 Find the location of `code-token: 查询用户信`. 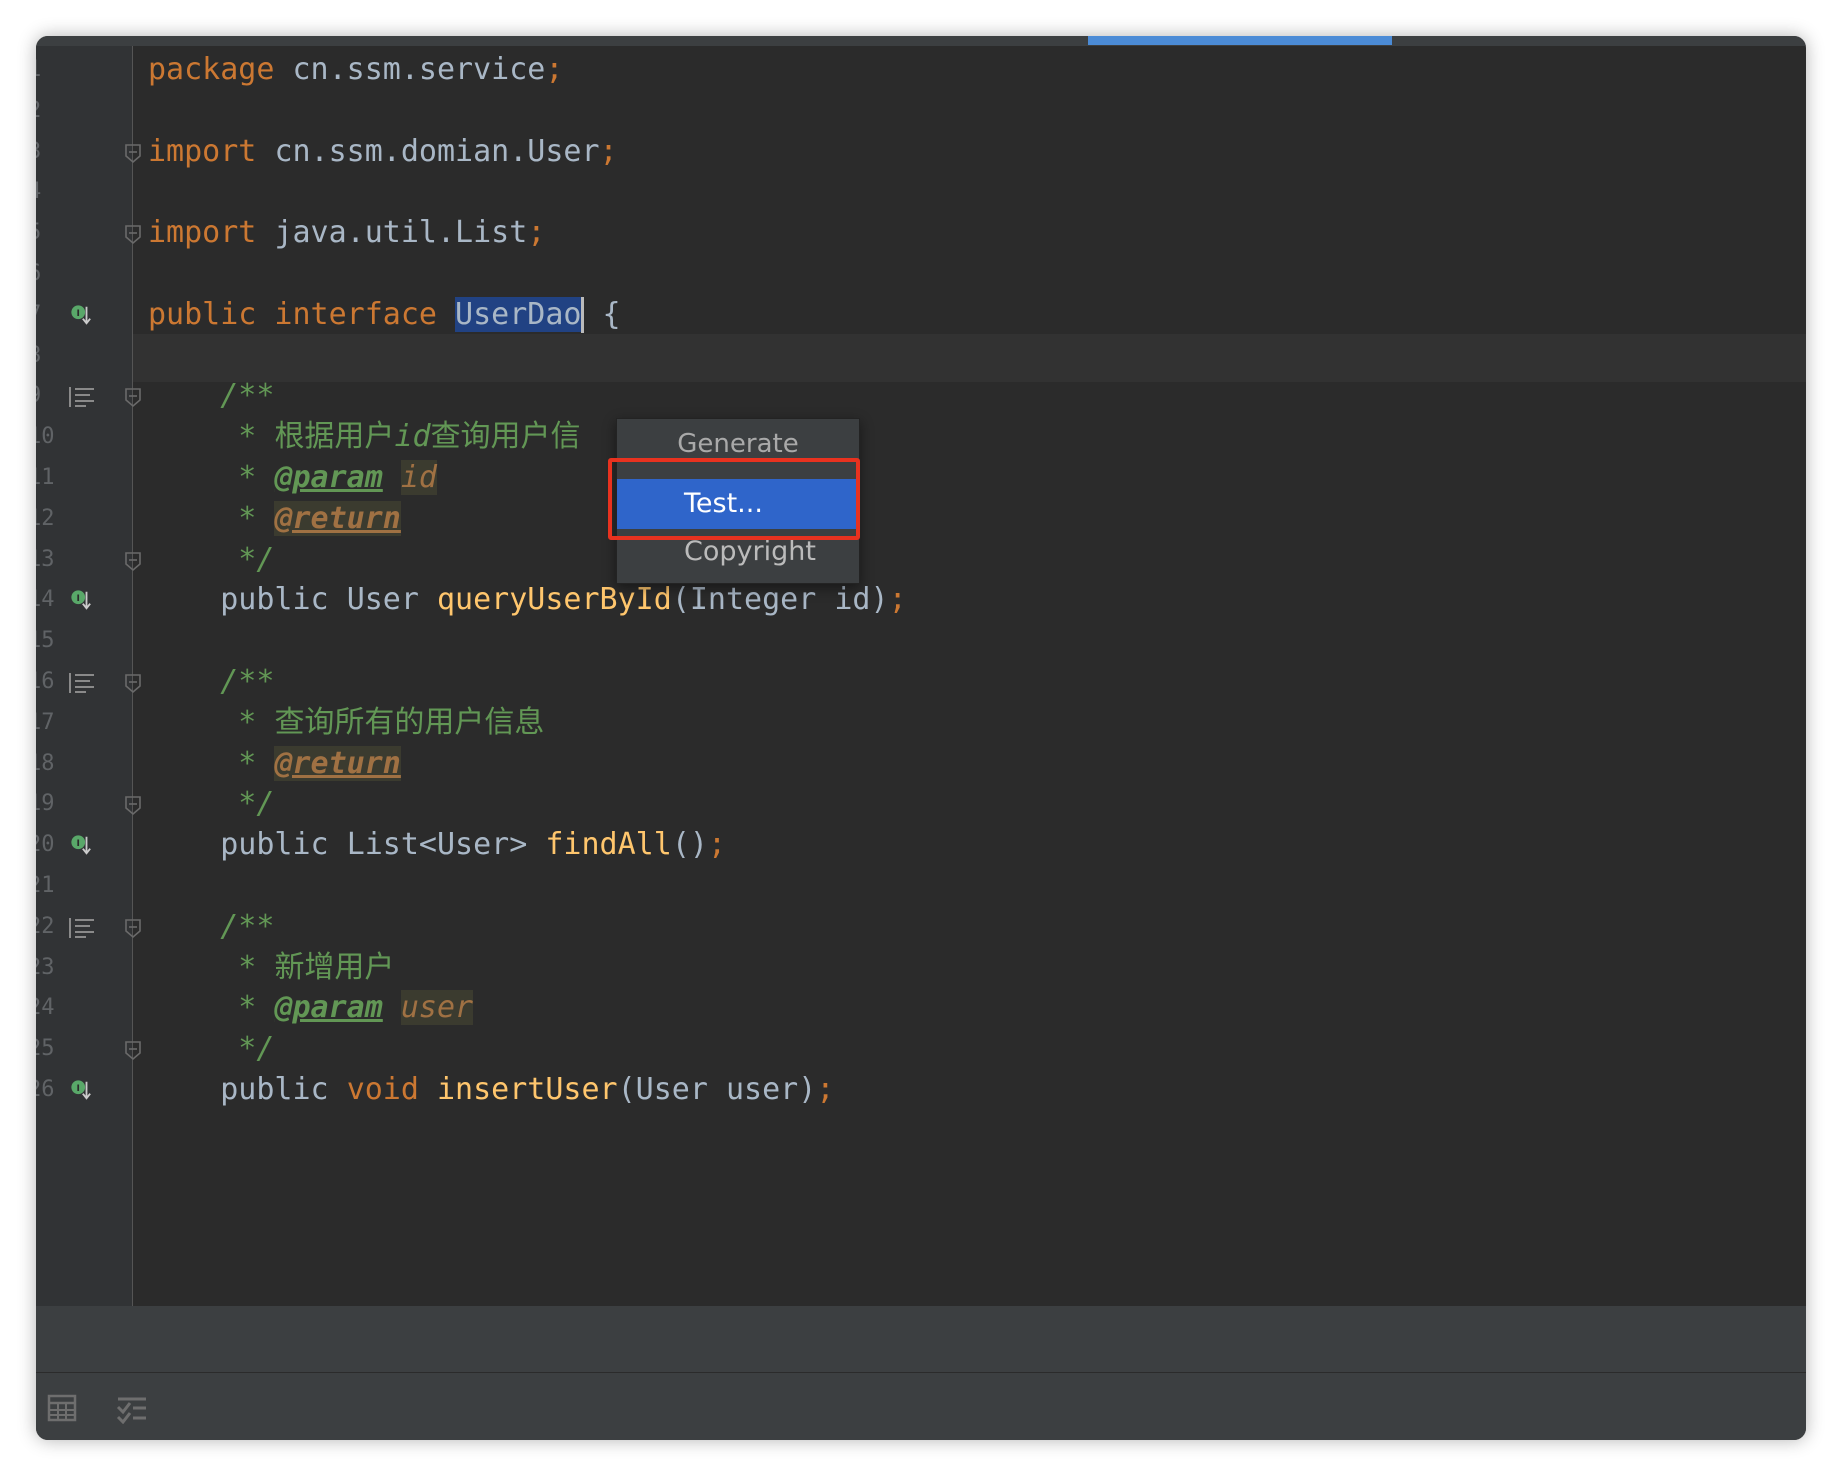

code-token: 查询用户信 is located at coordinates (505, 437).